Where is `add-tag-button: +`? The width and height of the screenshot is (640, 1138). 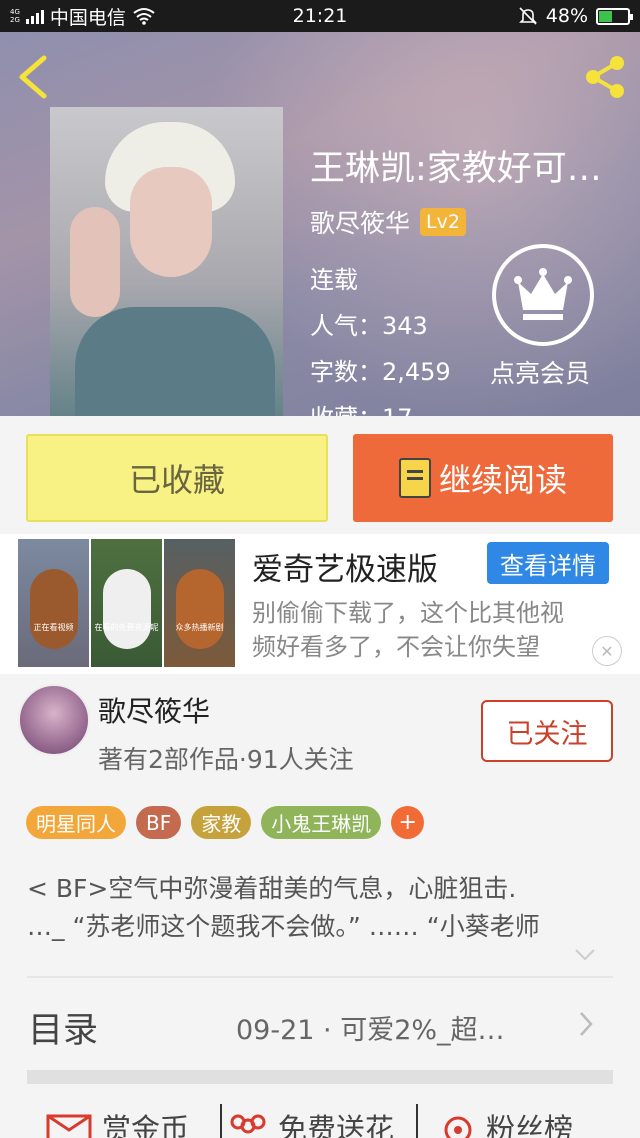
add-tag-button: + is located at coordinates (408, 822).